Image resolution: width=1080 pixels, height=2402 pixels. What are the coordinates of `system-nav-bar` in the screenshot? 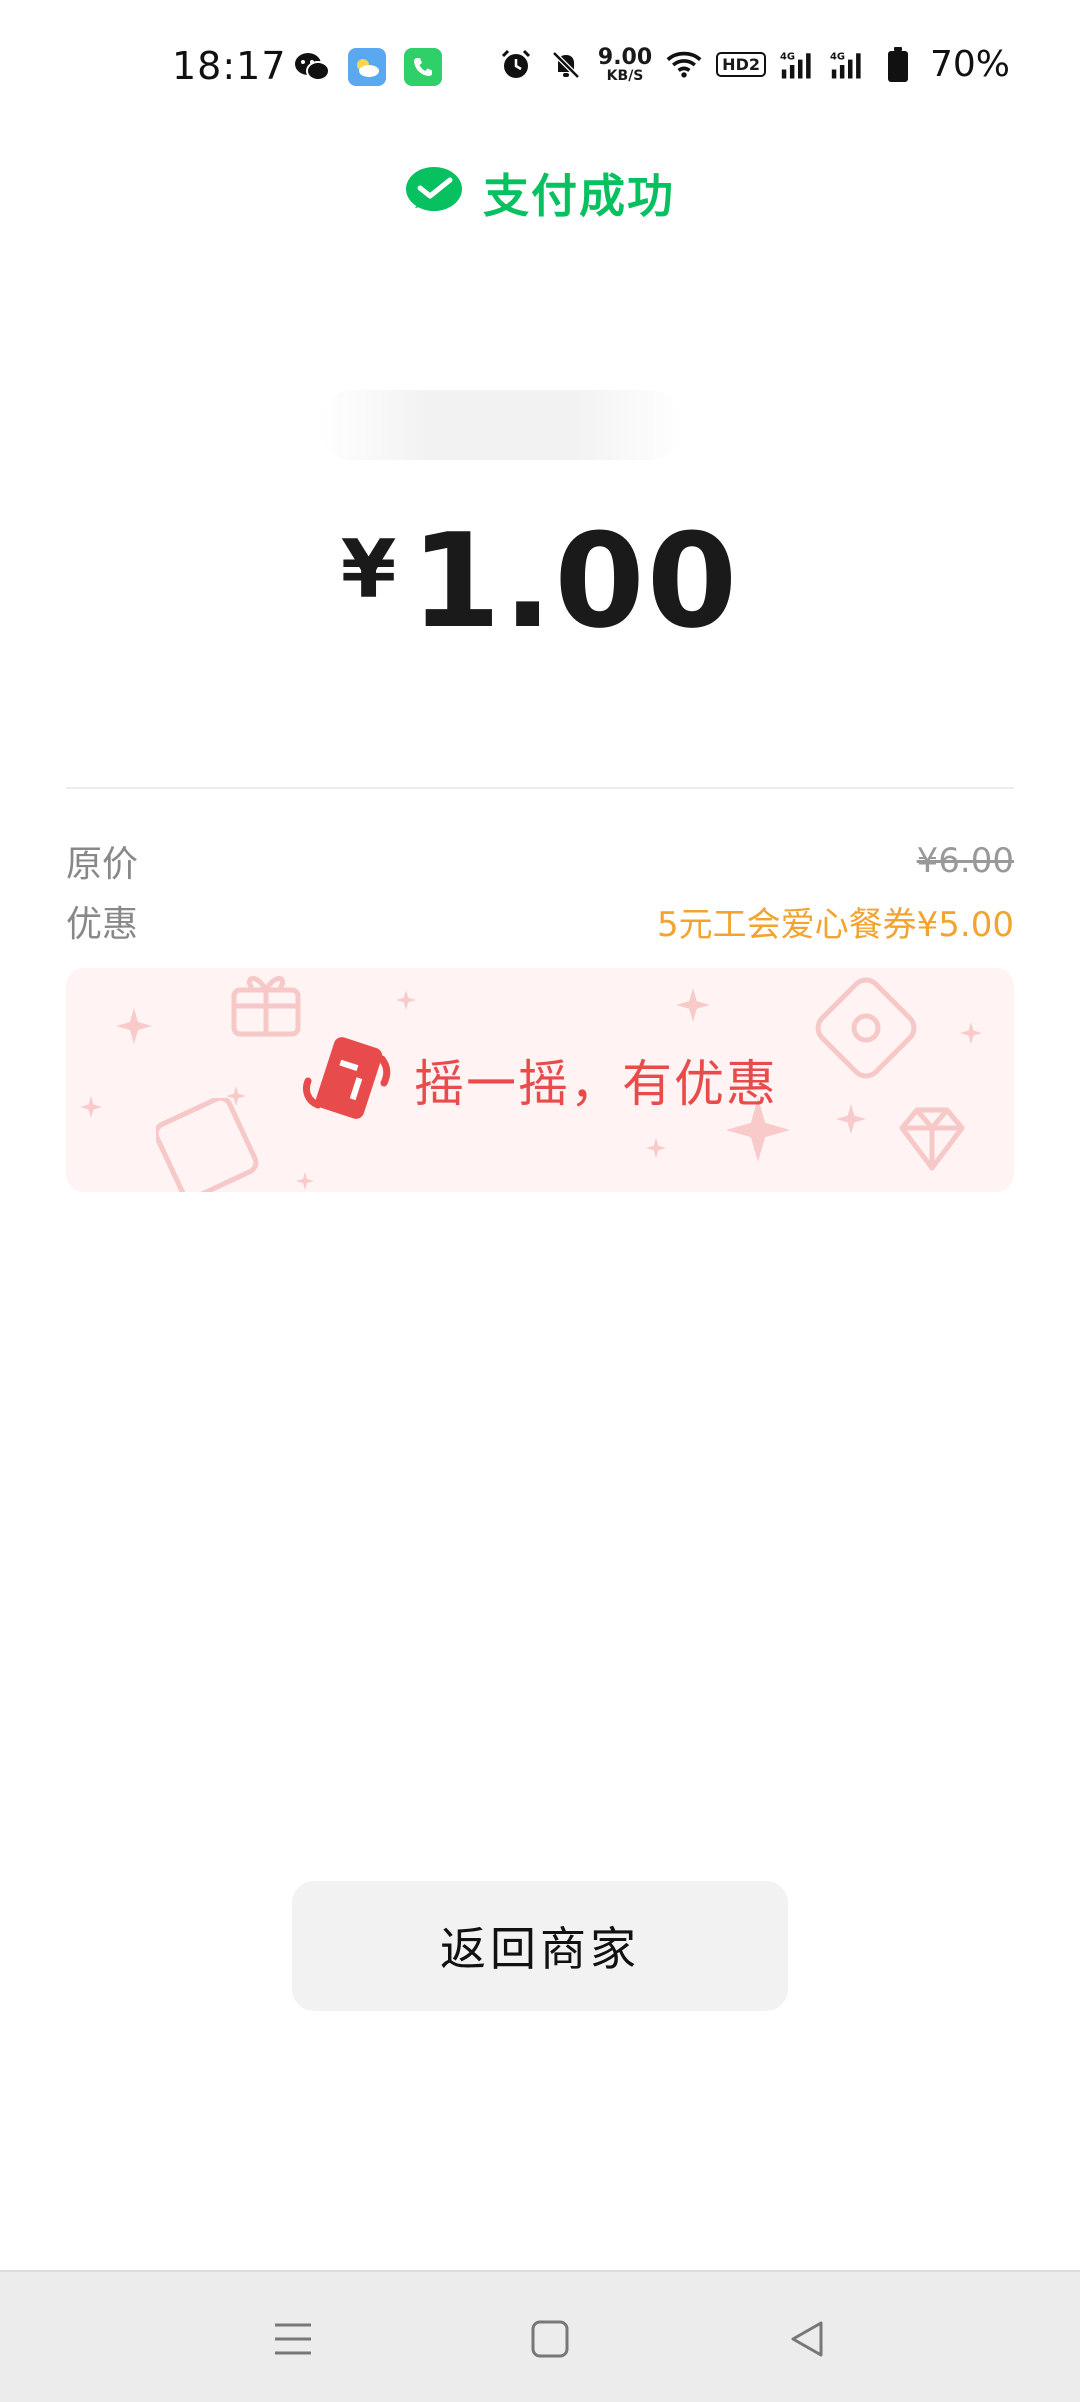 It's located at (540, 2336).